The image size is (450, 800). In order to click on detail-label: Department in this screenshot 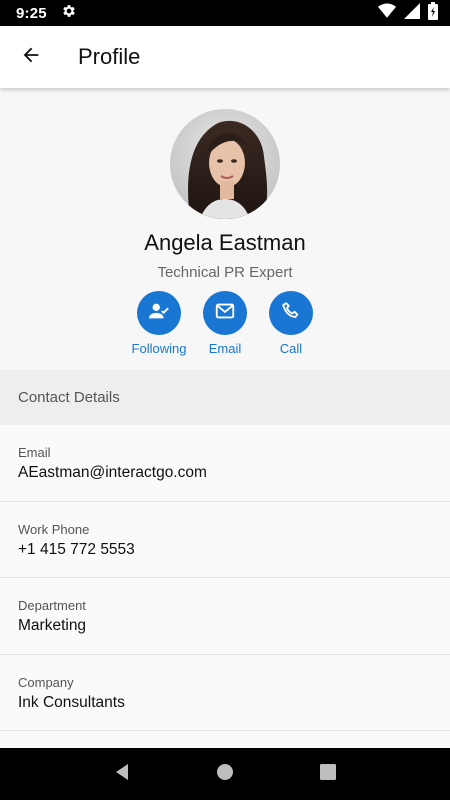, I will do `click(52, 605)`.